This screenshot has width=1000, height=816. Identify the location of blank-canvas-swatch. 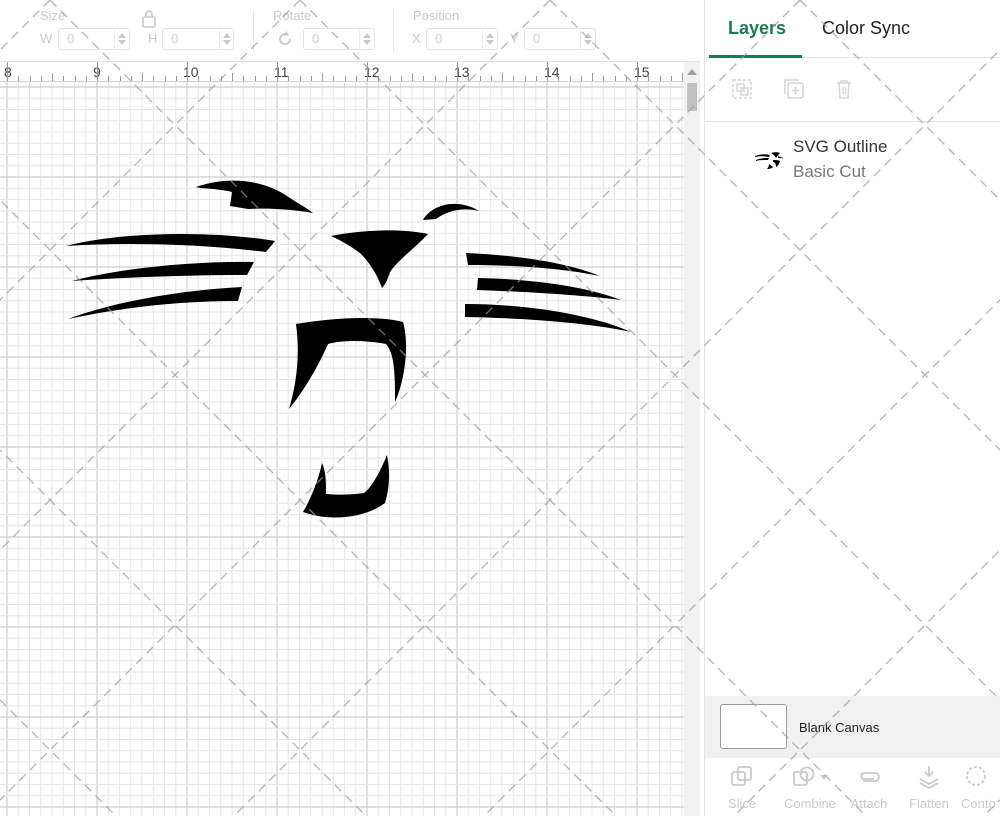
(753, 726).